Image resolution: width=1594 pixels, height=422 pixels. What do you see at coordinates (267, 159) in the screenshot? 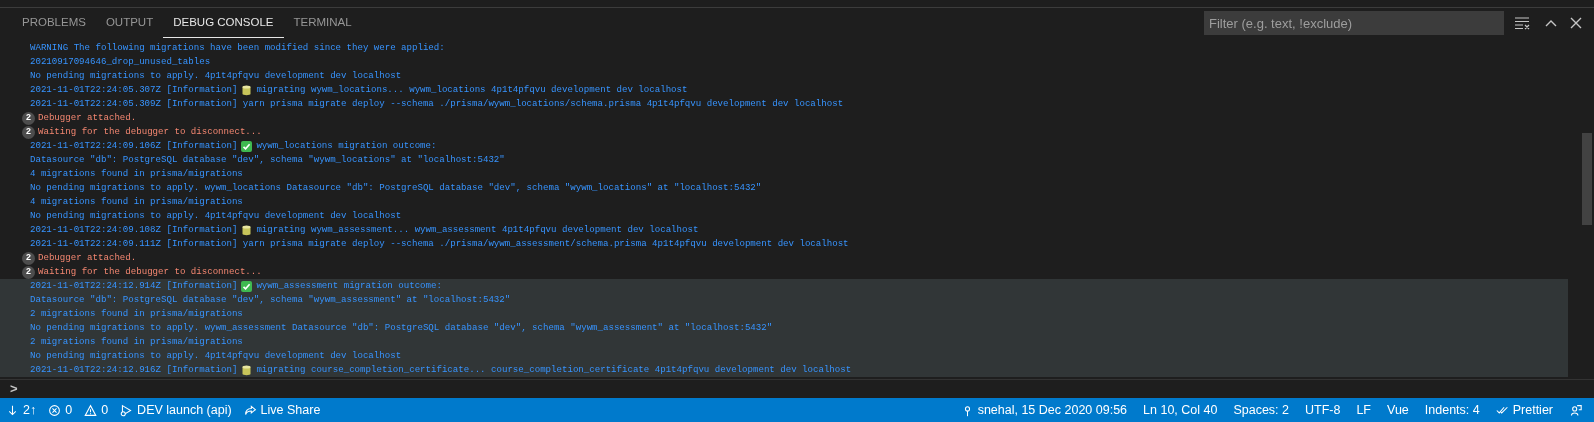
I see `console-log-line: Datasource "db": PostgreSQL database "dev", schema "wywm_locations" at "localhost:5432"` at bounding box center [267, 159].